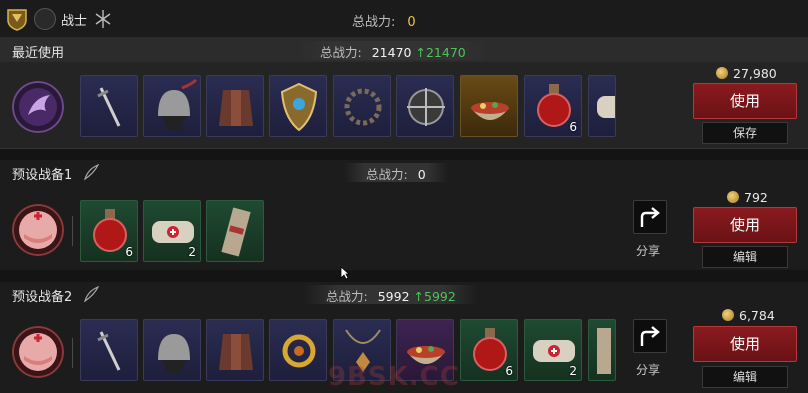 This screenshot has height=393, width=808. I want to click on preset2-header: 预设战备2 总战力: 5992 ↑5992, so click(404, 294).